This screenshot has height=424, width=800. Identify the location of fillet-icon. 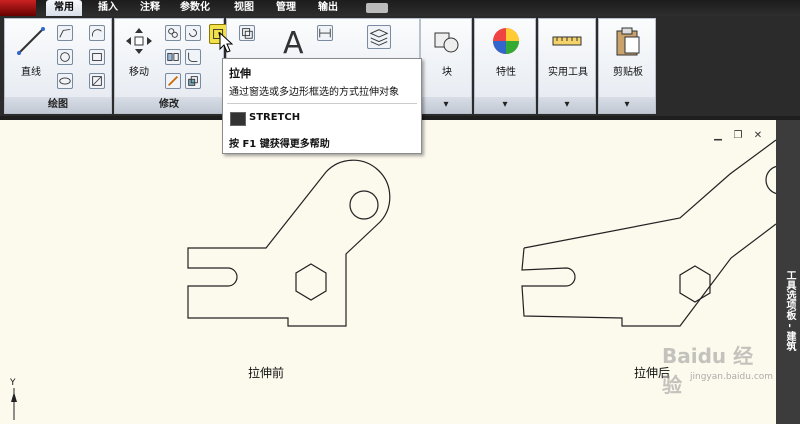
(193, 57).